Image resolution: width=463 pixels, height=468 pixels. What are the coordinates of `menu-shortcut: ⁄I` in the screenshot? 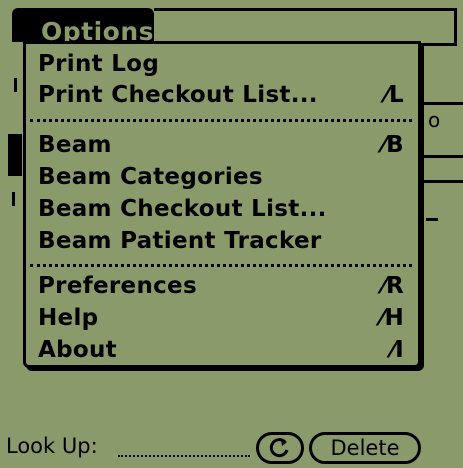 It's located at (397, 350).